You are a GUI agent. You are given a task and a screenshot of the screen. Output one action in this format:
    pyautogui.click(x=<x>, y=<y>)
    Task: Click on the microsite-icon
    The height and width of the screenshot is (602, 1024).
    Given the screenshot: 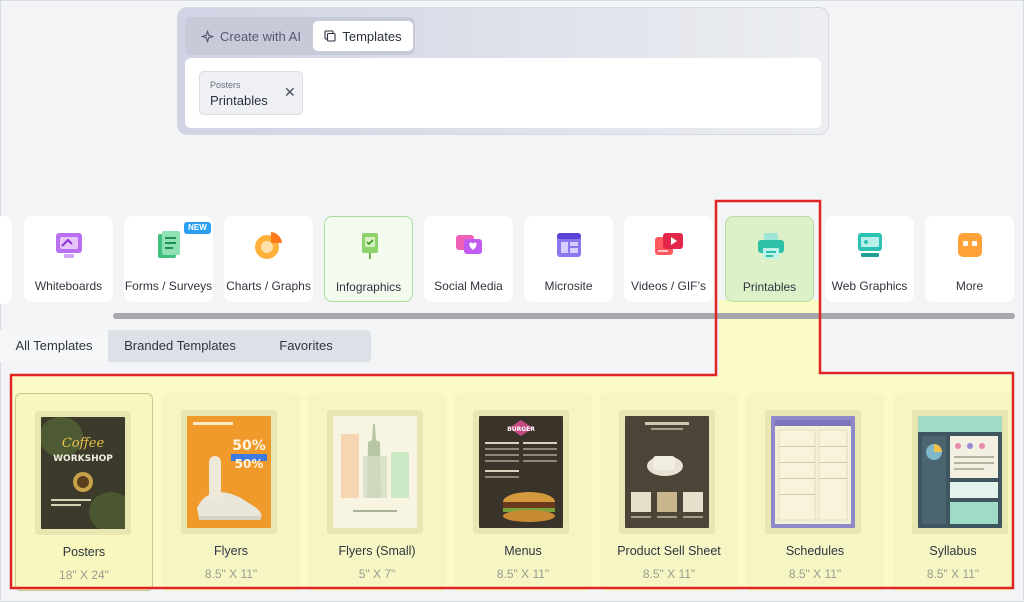 What is the action you would take?
    pyautogui.click(x=569, y=245)
    